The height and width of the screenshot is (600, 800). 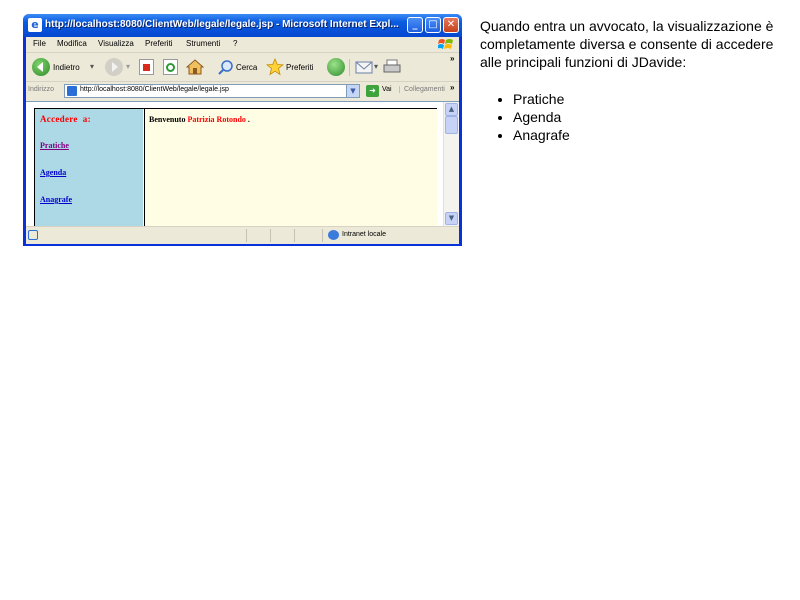 What do you see at coordinates (235, 43) in the screenshot?
I see `menu-help: ?` at bounding box center [235, 43].